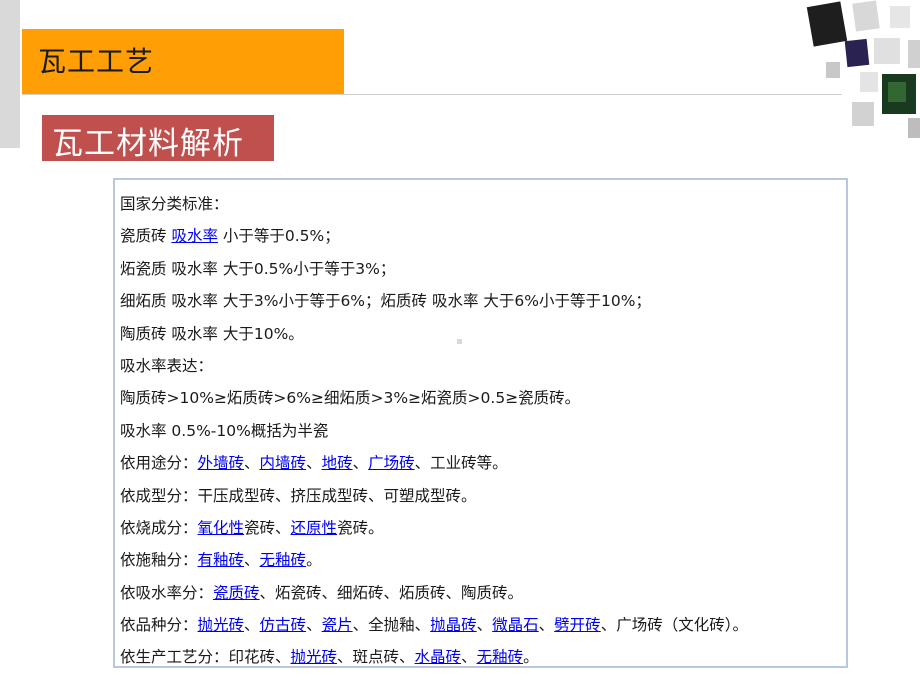  Describe the element at coordinates (283, 625) in the screenshot. I see `term-link: 仿古砖` at that location.